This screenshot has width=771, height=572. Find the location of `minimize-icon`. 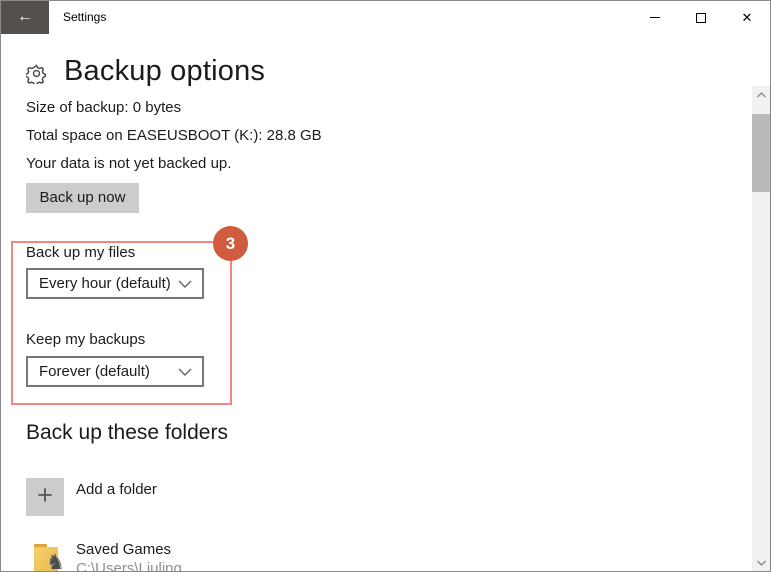

minimize-icon is located at coordinates (655, 17).